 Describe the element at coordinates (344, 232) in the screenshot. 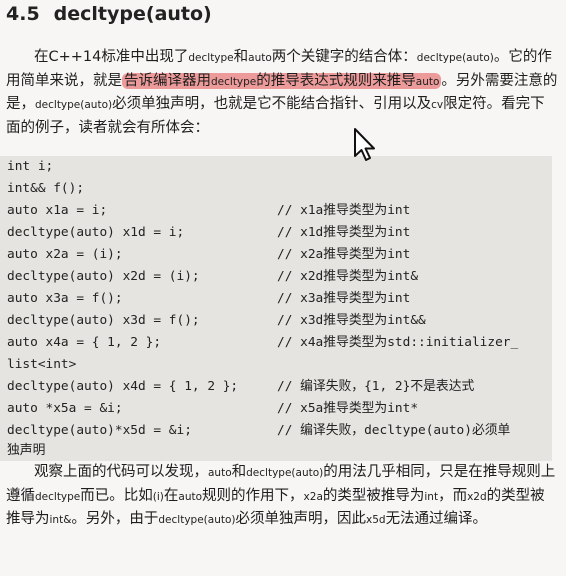

I see `code-comment: // x1d推导类型为int` at that location.